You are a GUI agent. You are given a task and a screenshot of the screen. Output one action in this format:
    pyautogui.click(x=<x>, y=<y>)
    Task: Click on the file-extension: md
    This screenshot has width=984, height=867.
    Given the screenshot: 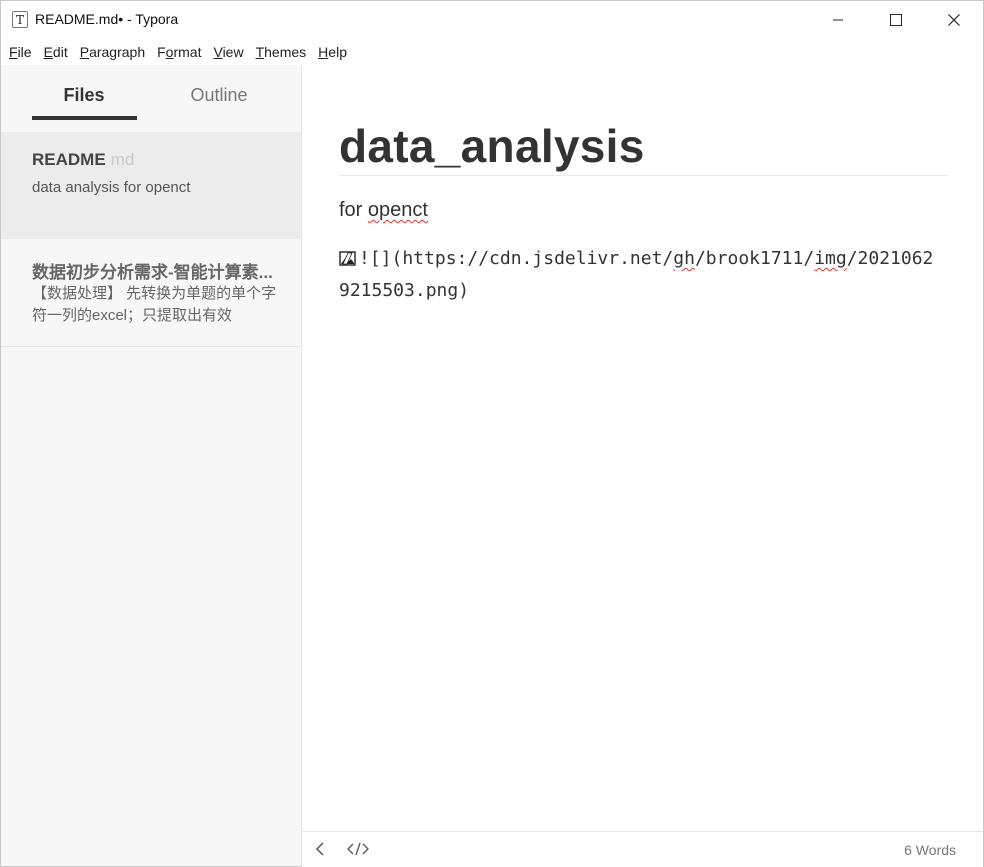 What is the action you would take?
    pyautogui.click(x=122, y=159)
    